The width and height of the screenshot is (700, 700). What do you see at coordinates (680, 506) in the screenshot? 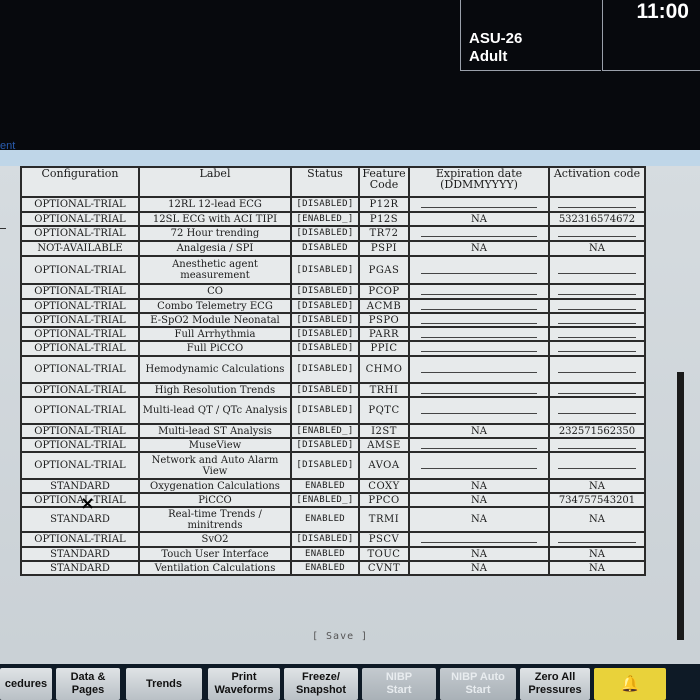
I see `scrollbar` at bounding box center [680, 506].